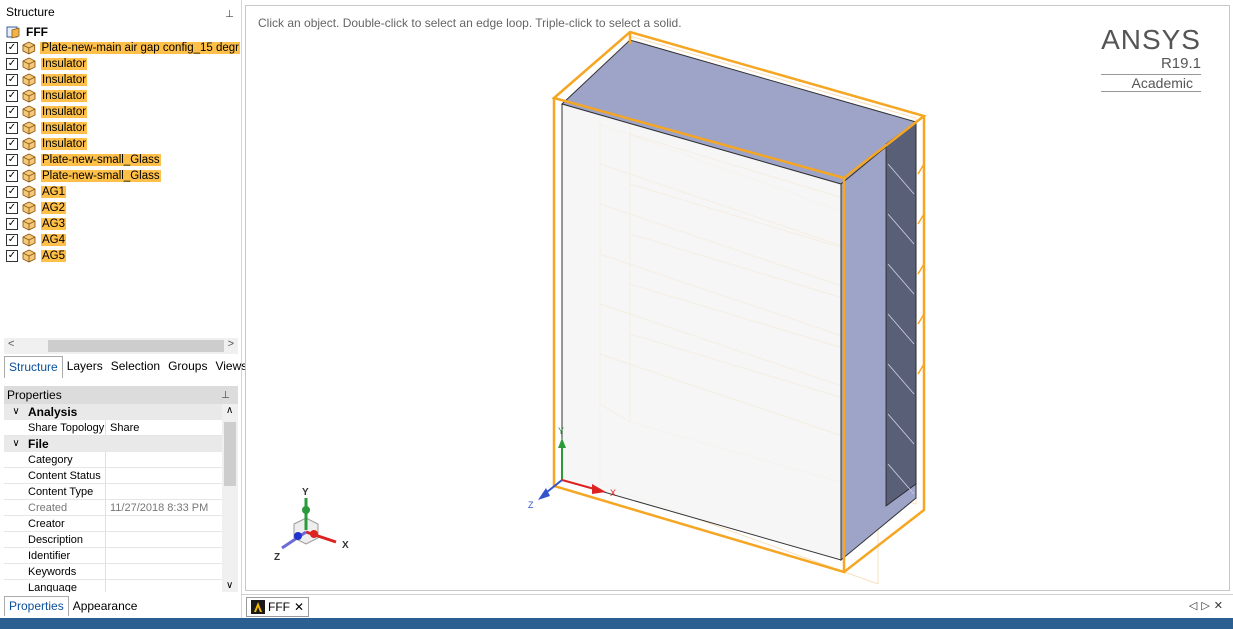 This screenshot has width=1233, height=629. Describe the element at coordinates (11, 344) in the screenshot. I see `scroll-left-icon: <` at that location.